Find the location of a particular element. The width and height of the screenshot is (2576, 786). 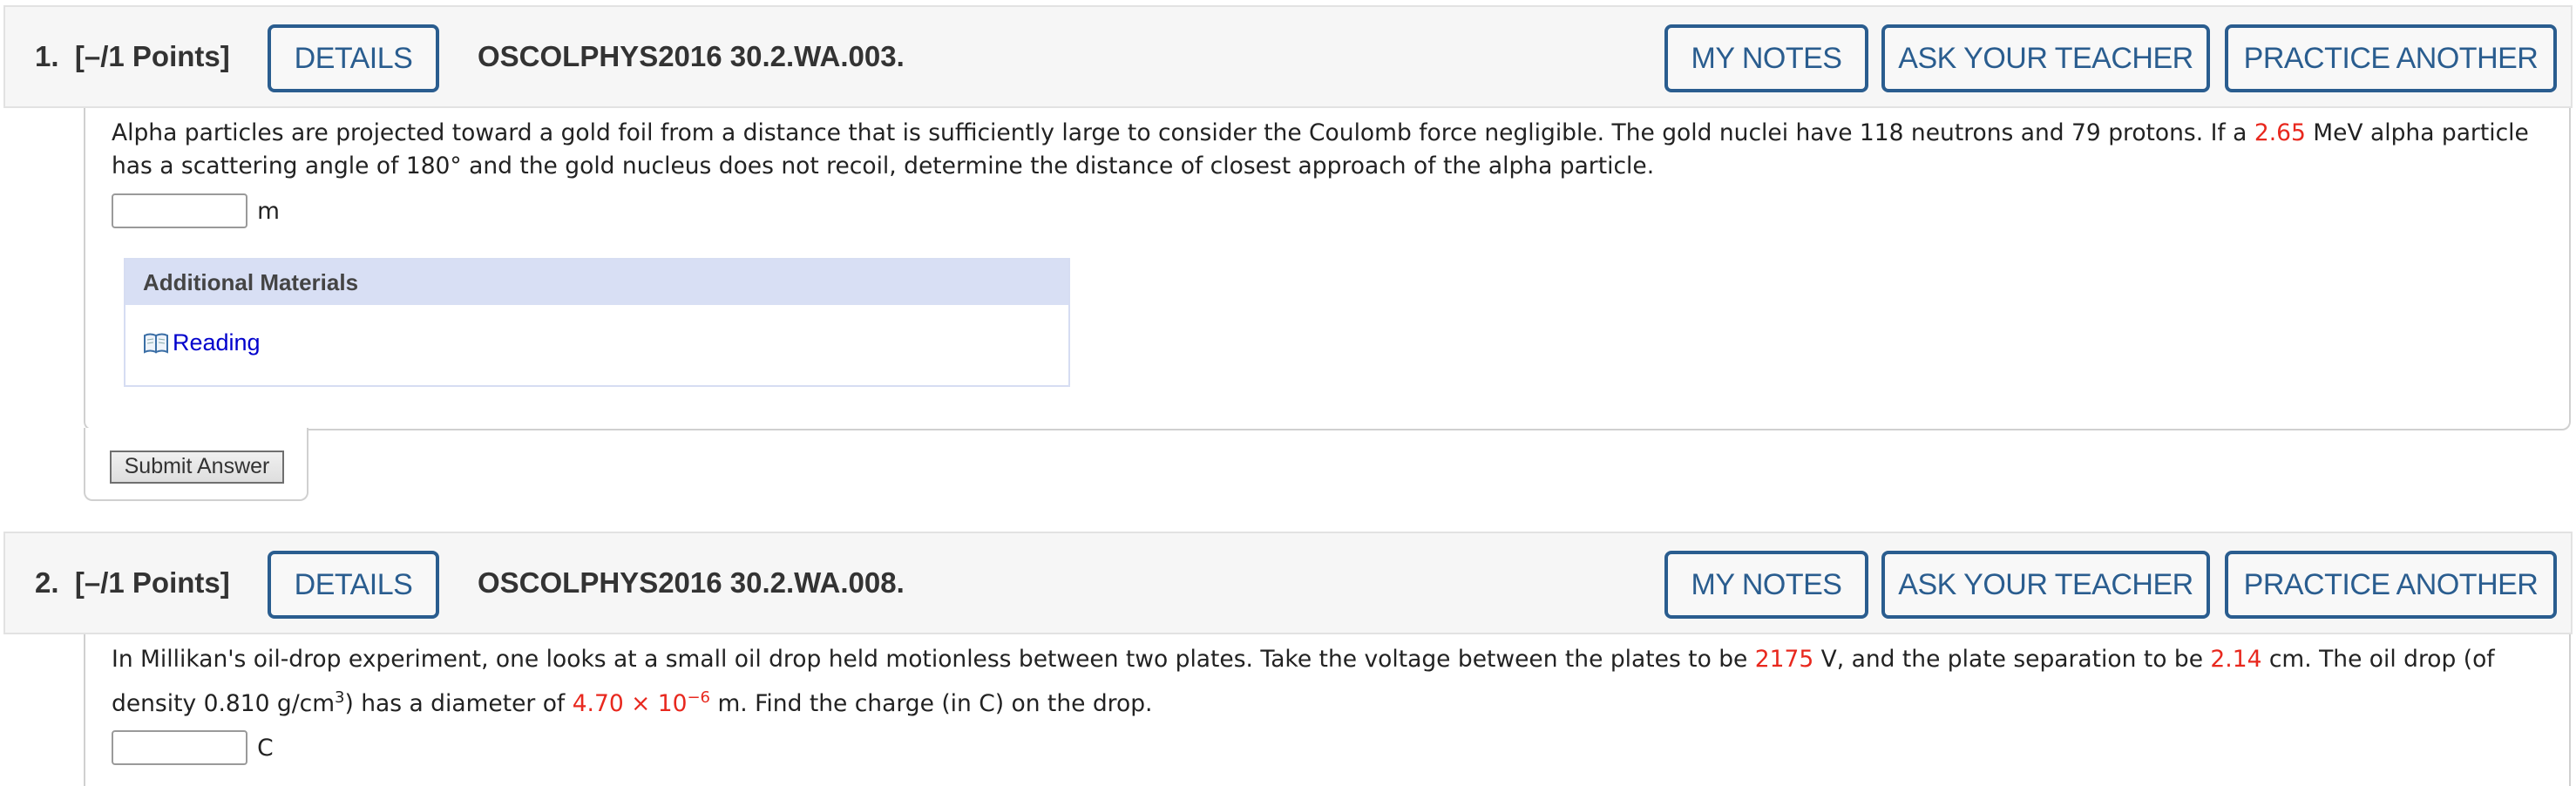

reading-link: Reading is located at coordinates (202, 342).